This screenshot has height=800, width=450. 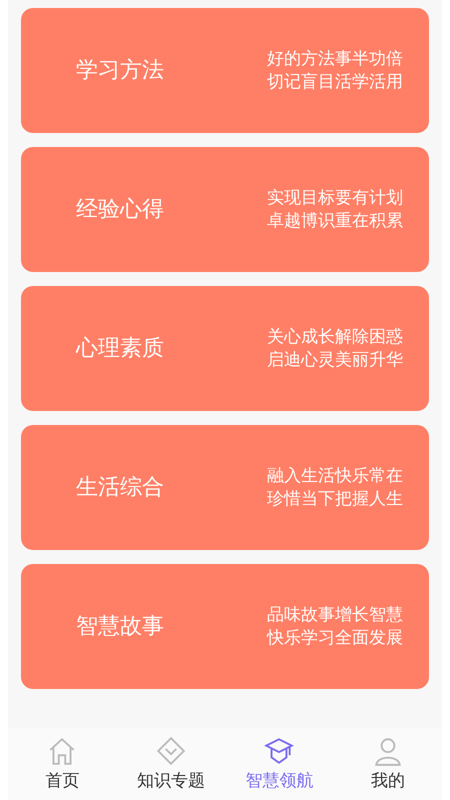 I want to click on card-subtitle: 关心成长解除困惑, so click(x=335, y=337).